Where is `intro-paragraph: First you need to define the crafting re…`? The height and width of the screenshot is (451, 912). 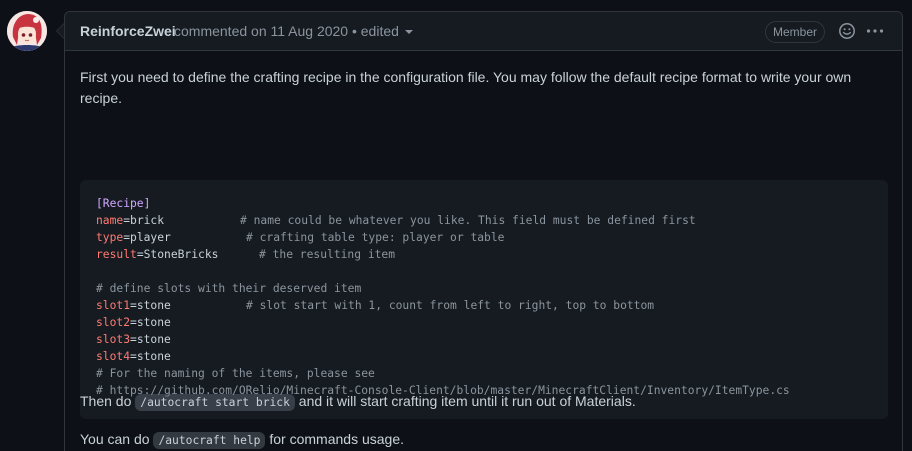
intro-paragraph: First you need to define the crafting re… is located at coordinates (466, 87).